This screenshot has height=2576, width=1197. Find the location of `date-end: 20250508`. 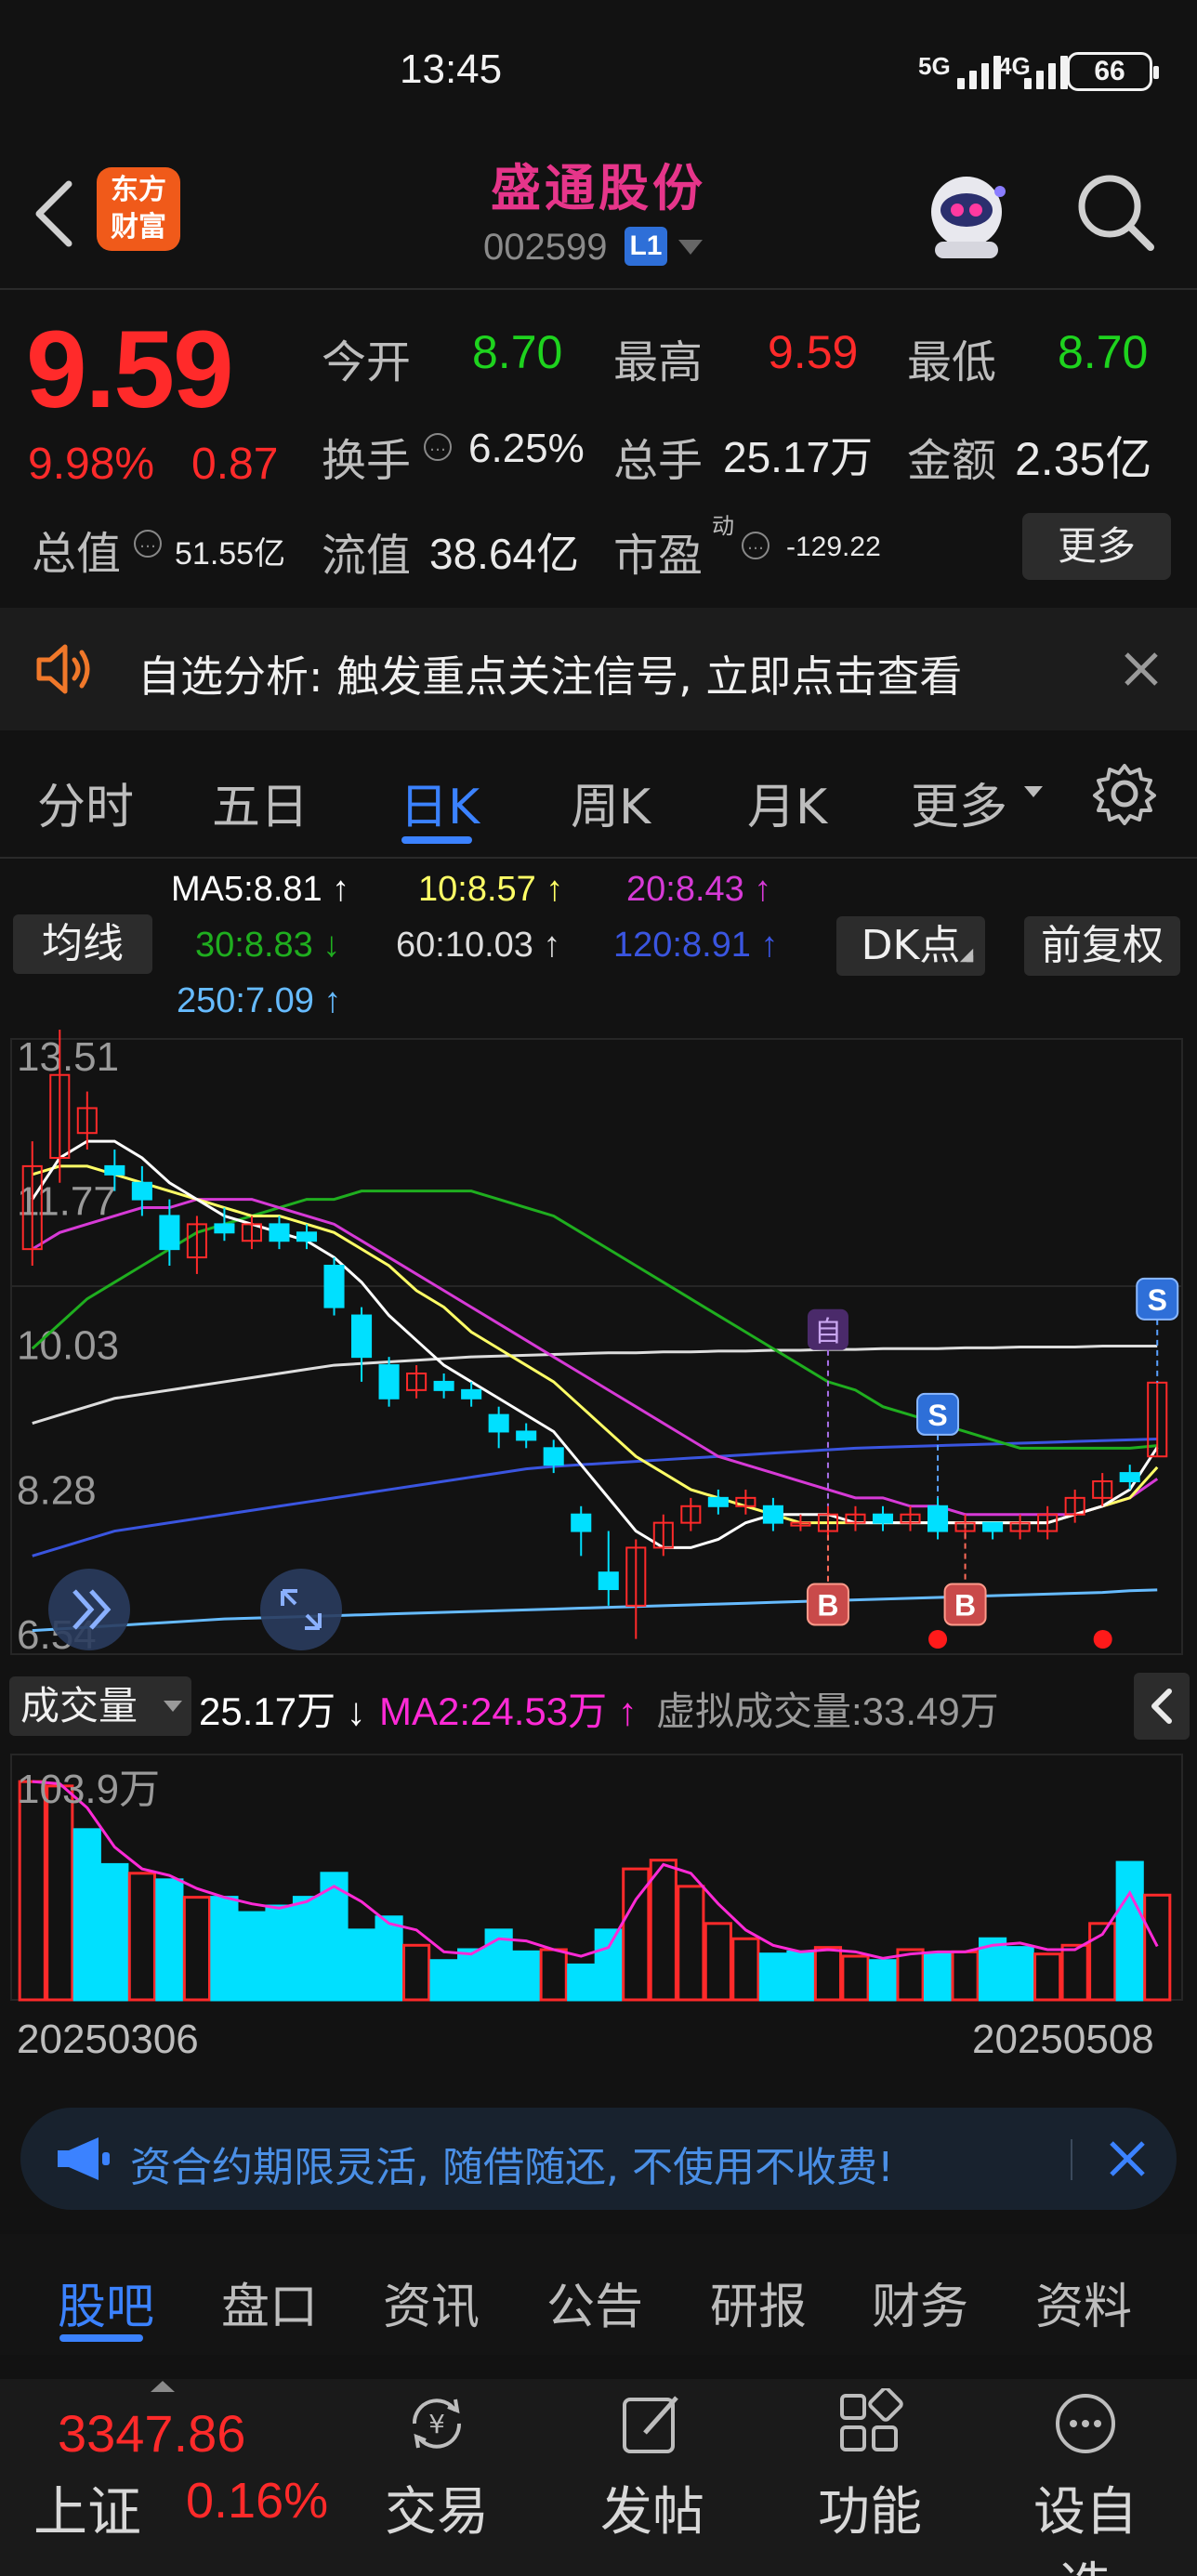

date-end: 20250508 is located at coordinates (1063, 2039).